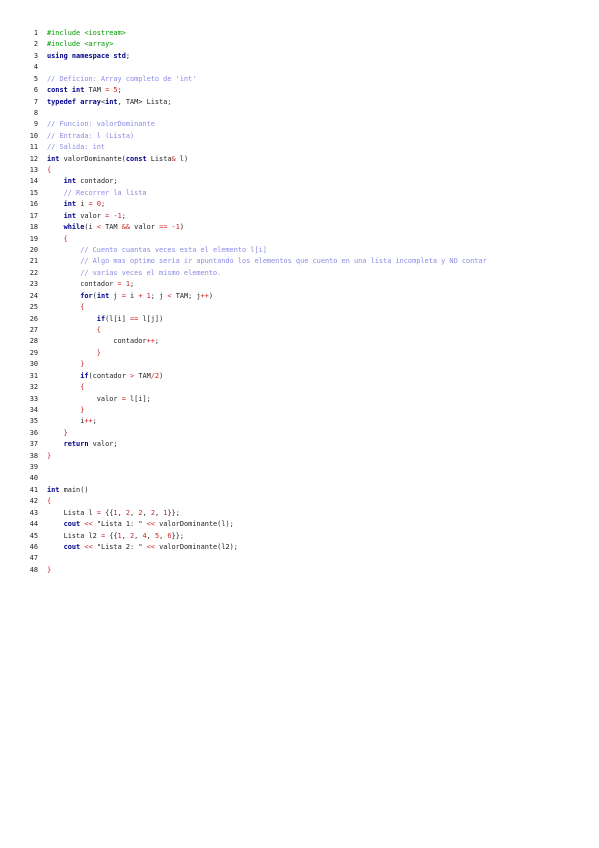 The image size is (599, 848). I want to click on code-line: 22 // varias veces el mismo elemento., so click(302, 273).